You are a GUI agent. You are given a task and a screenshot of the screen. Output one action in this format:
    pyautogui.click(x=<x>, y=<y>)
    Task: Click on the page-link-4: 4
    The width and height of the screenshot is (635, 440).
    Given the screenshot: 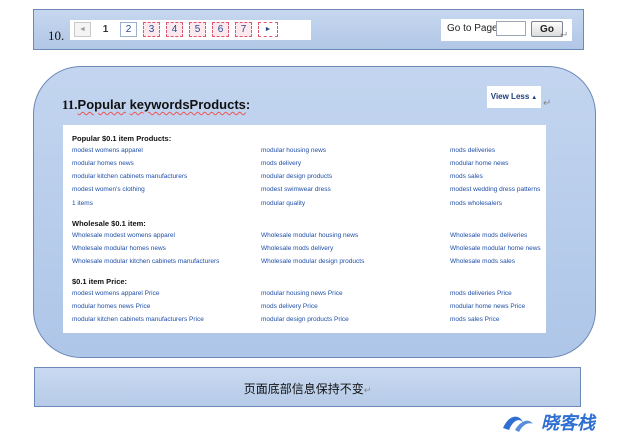 What is the action you would take?
    pyautogui.click(x=174, y=29)
    